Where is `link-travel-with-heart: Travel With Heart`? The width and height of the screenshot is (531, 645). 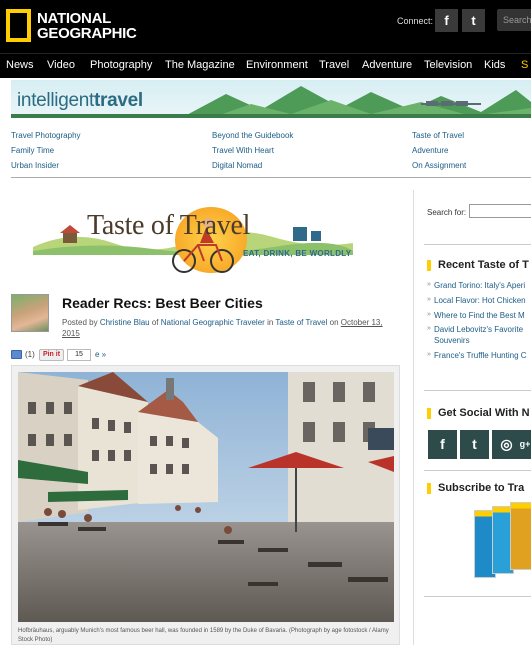
link-travel-with-heart: Travel With Heart is located at coordinates (243, 150).